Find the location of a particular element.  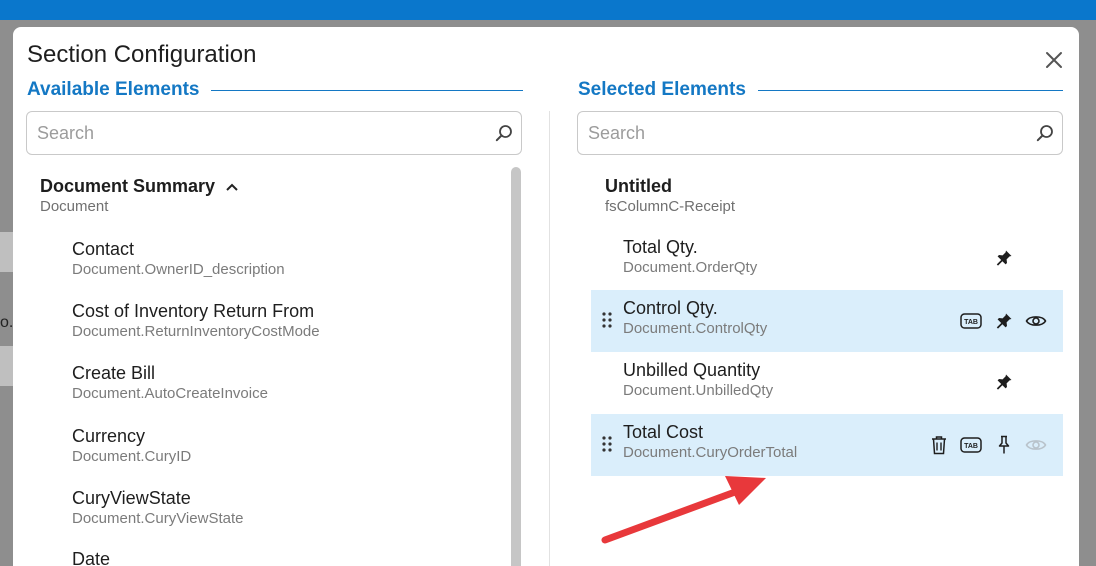

selected-group-header: Untitled is located at coordinates (638, 186).